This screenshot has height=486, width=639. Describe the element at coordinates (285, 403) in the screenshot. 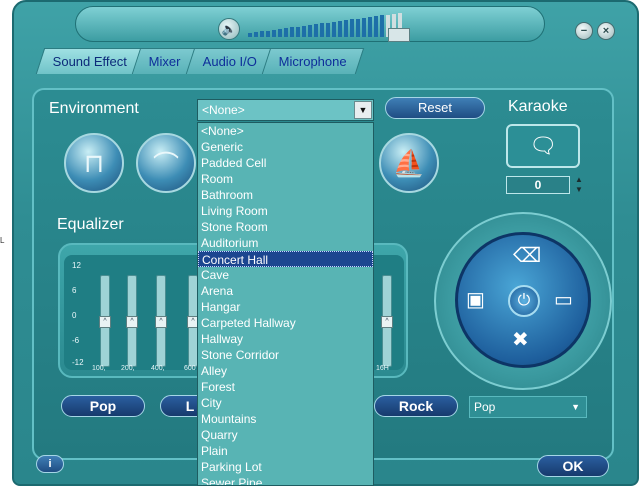

I see `environment-option: City` at that location.